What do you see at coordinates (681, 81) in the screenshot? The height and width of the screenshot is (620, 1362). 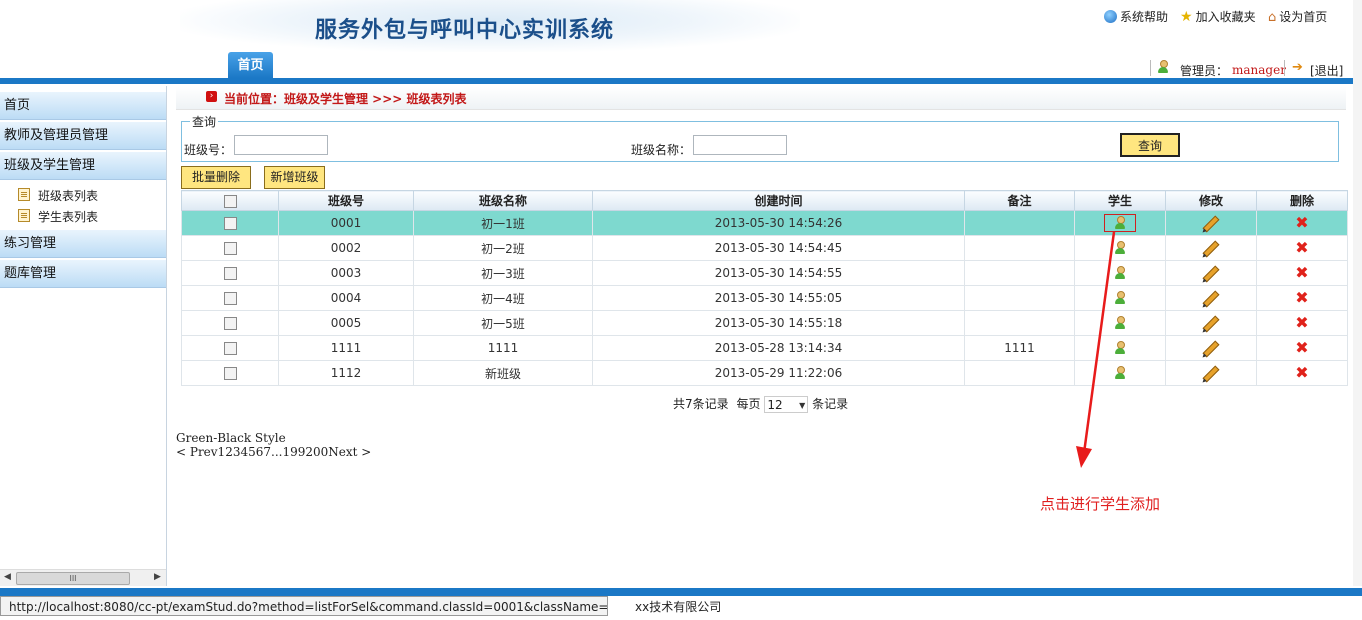 I see `nav-bar` at bounding box center [681, 81].